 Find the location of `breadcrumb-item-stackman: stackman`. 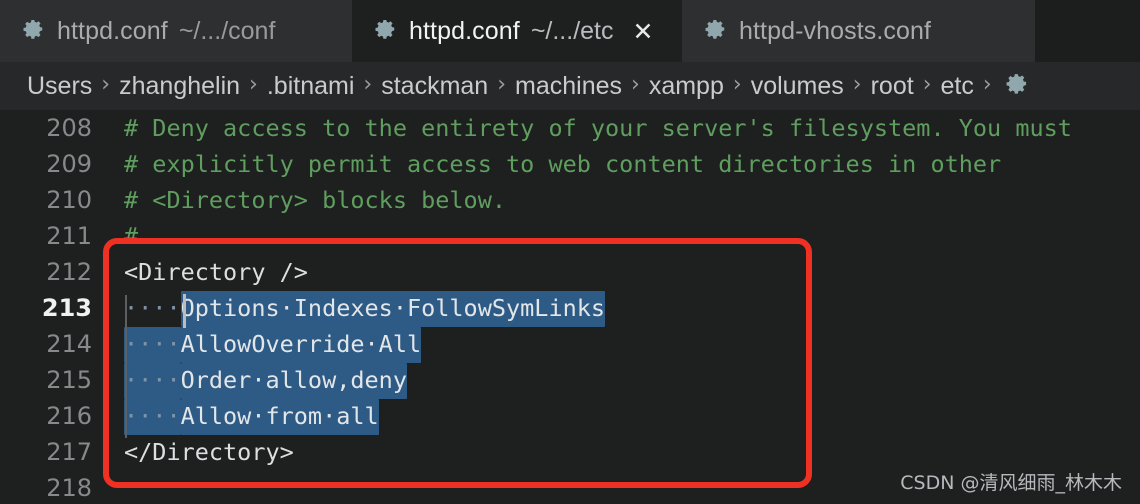

breadcrumb-item-stackman: stackman is located at coordinates (434, 86).